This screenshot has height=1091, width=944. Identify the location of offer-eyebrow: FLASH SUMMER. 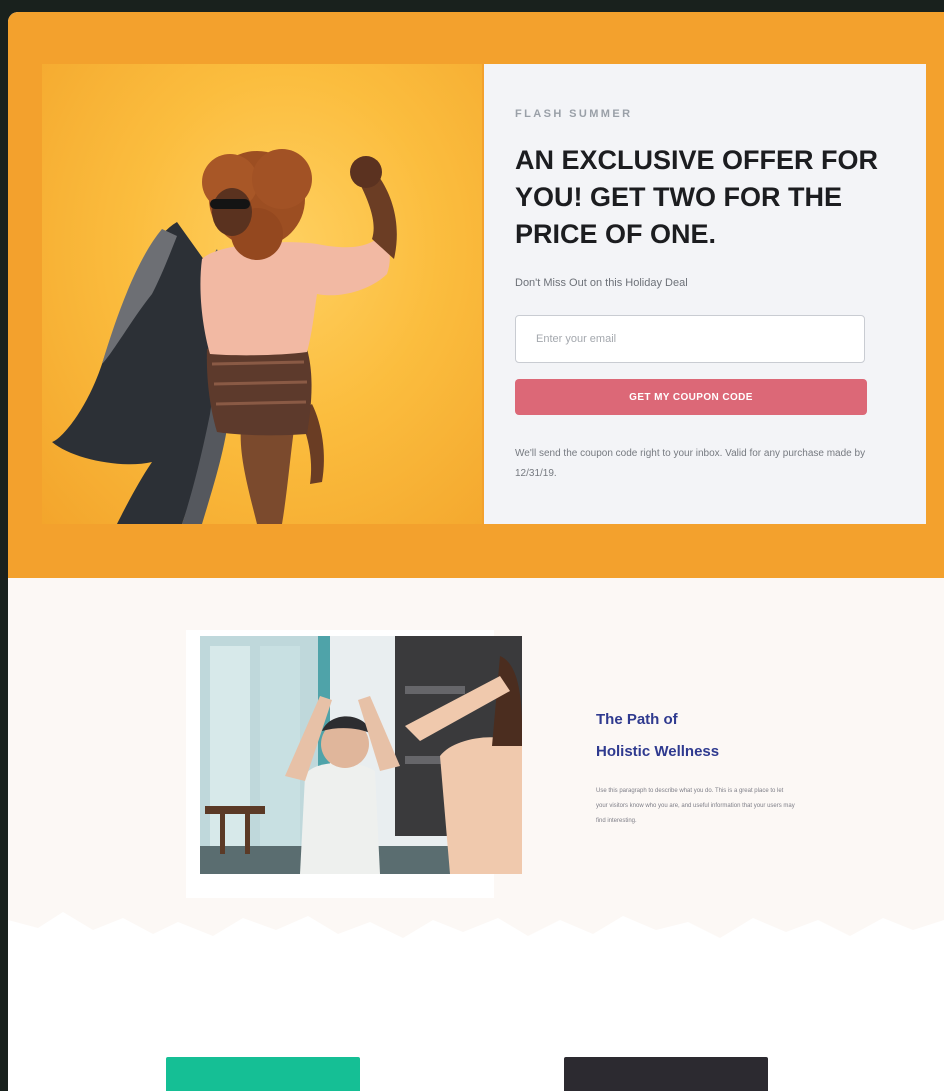
(574, 114).